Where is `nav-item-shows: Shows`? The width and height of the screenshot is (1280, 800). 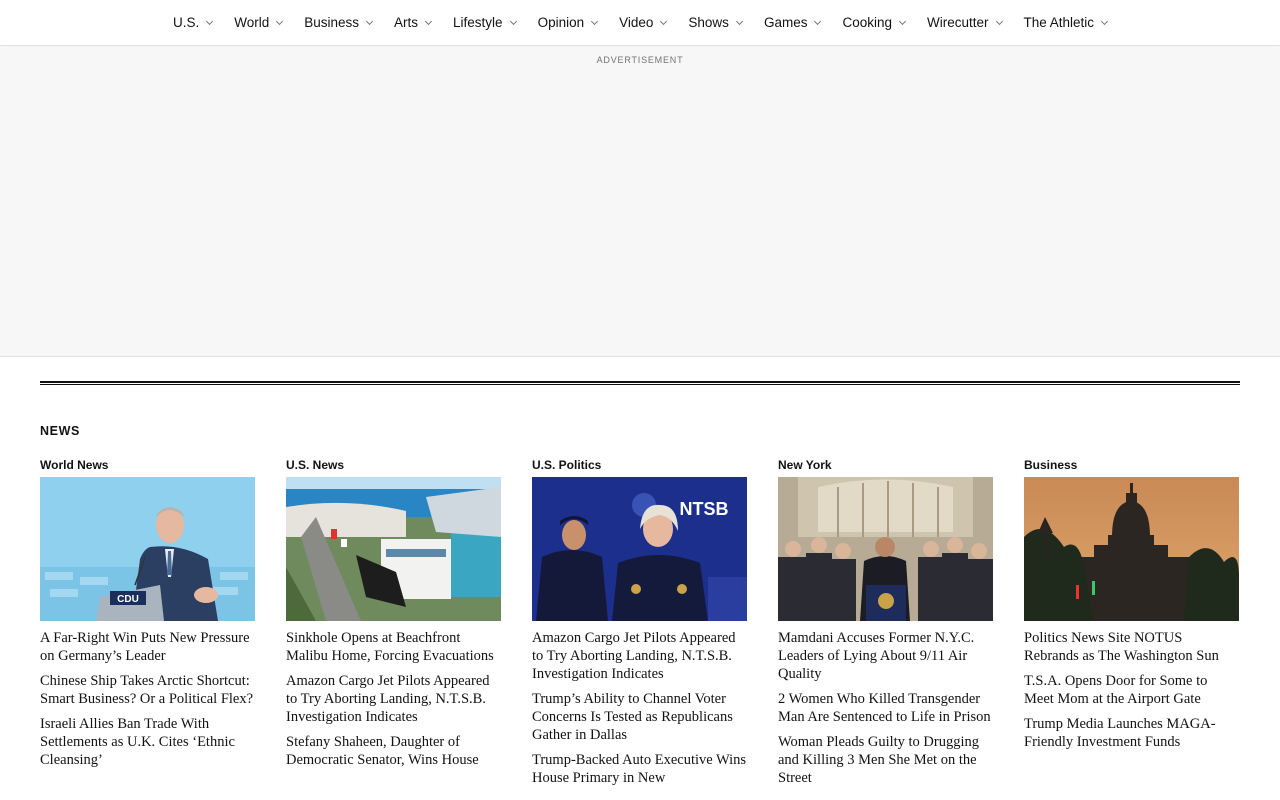
nav-item-shows: Shows is located at coordinates (715, 23).